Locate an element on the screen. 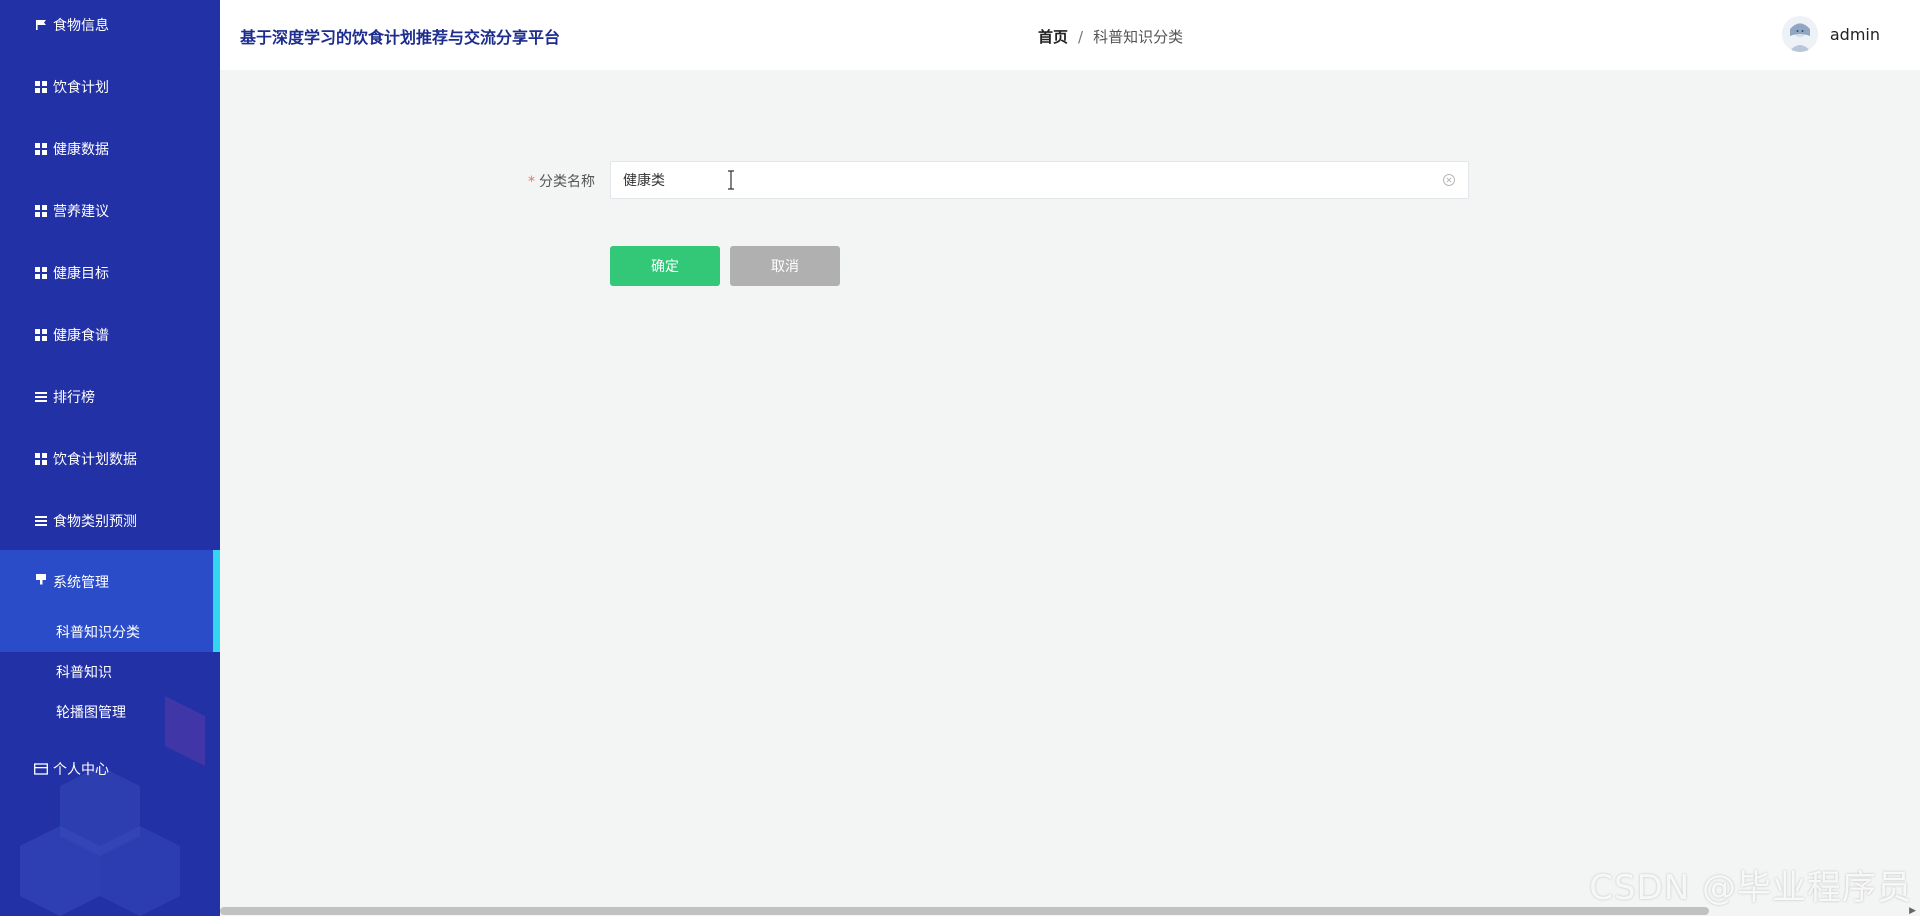 This screenshot has height=916, width=1920. category-name-label-text: 分类名称 is located at coordinates (567, 182).